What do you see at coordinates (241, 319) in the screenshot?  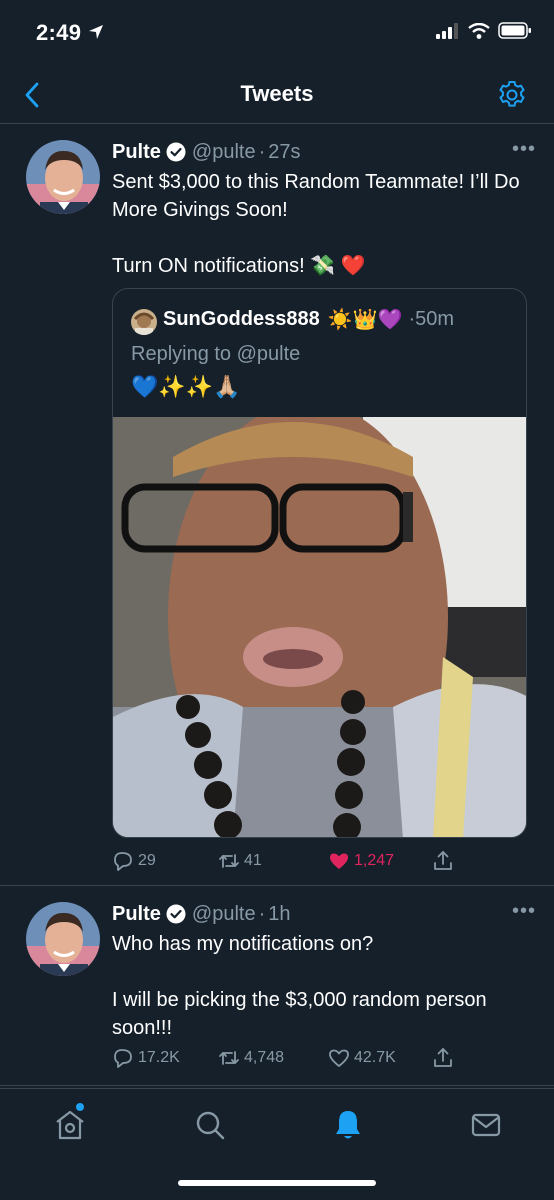 I see `display-name: SunGoddess888` at bounding box center [241, 319].